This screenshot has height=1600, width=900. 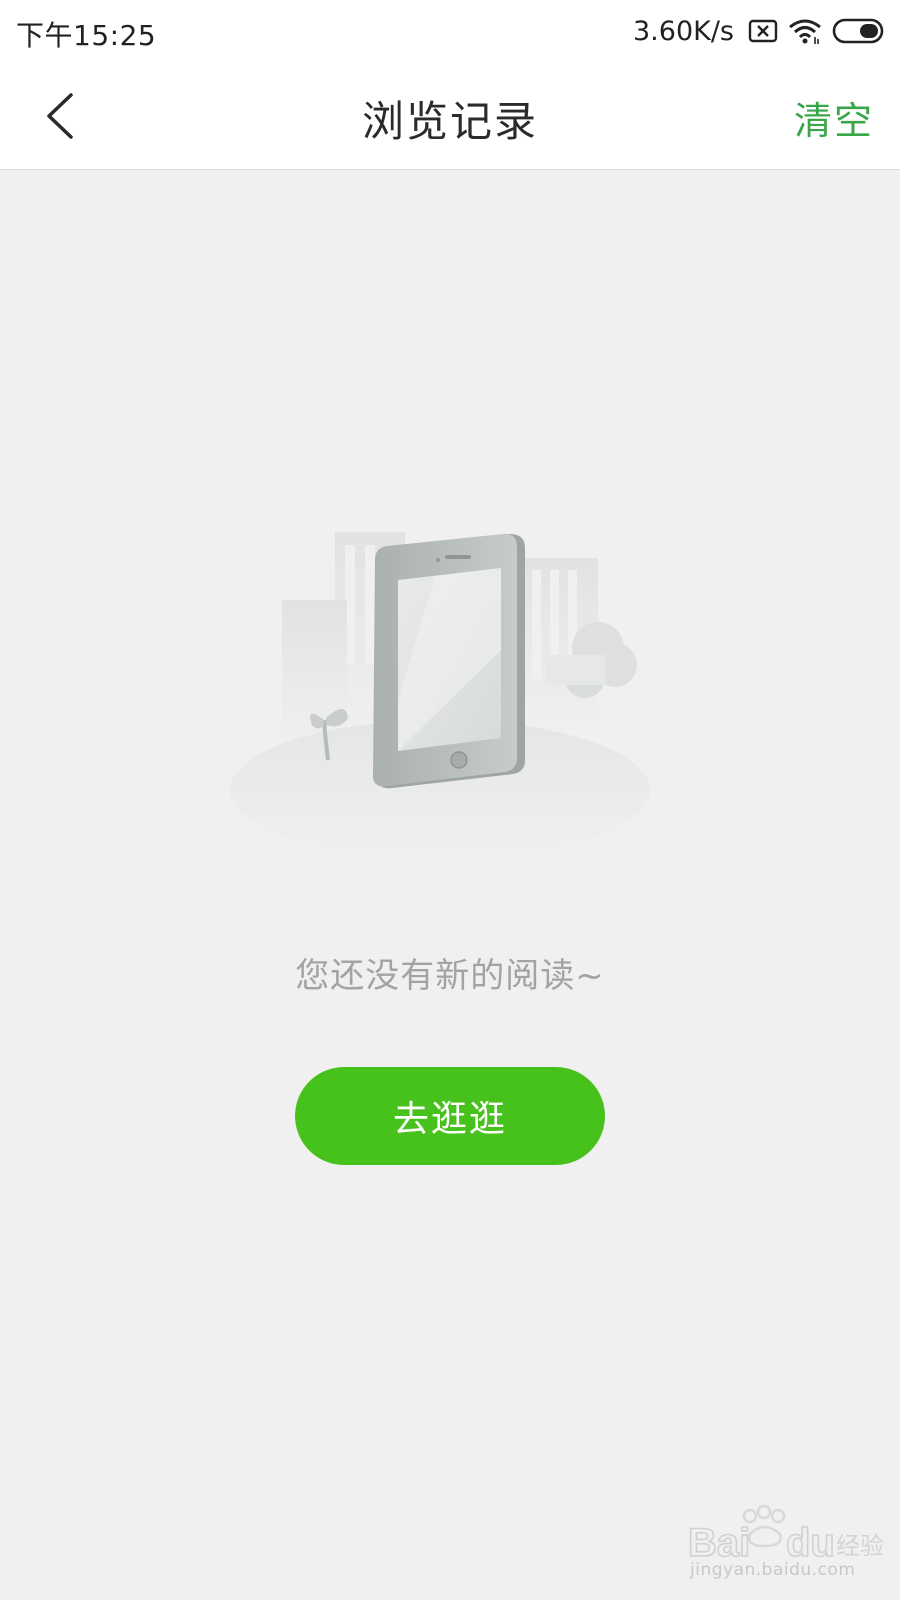 I want to click on watermark-url: jingyan.baidu.com, so click(x=773, y=1570).